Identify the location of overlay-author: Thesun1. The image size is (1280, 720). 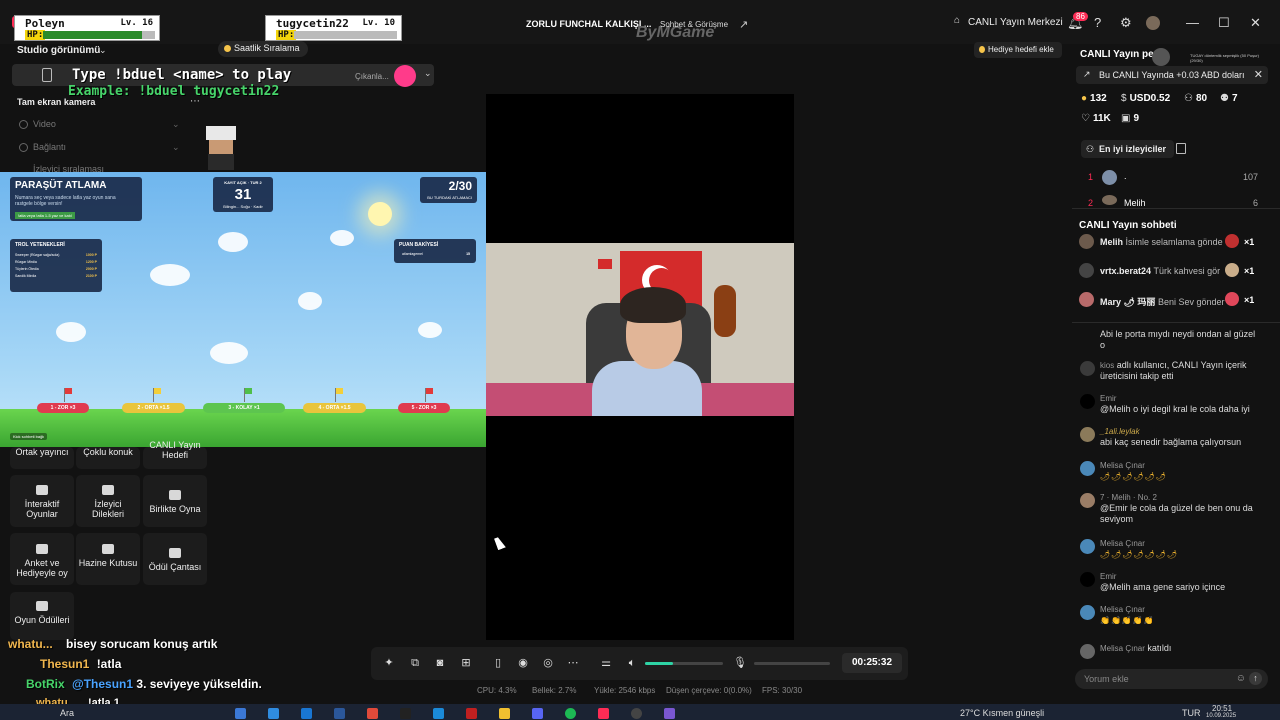
(65, 664).